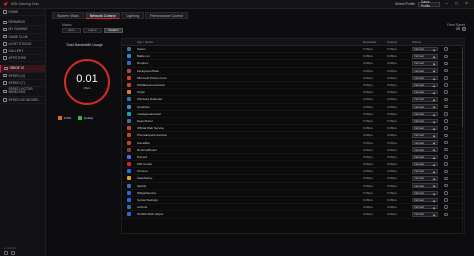  Describe the element at coordinates (22, 76) in the screenshot. I see `sidebar-item-device-2: SPEED (V)` at that location.